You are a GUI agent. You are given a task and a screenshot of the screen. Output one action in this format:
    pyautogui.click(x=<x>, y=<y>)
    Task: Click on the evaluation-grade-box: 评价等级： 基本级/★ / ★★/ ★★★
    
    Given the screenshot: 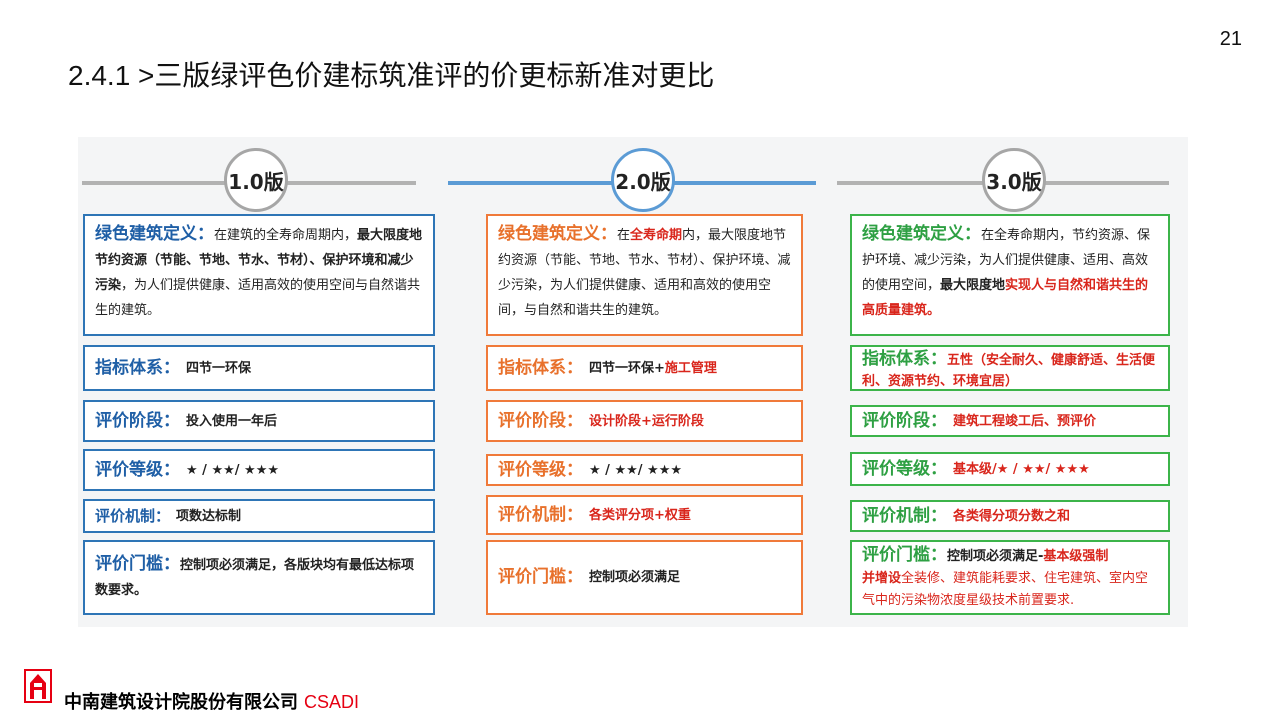 What is the action you would take?
    pyautogui.click(x=1010, y=469)
    